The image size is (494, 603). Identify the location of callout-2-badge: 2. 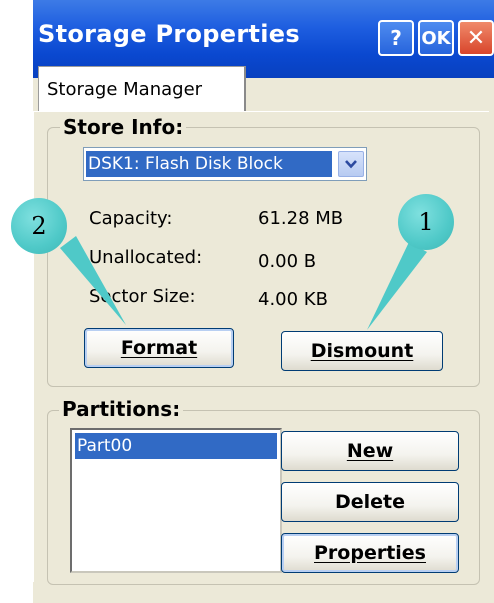
(39, 226).